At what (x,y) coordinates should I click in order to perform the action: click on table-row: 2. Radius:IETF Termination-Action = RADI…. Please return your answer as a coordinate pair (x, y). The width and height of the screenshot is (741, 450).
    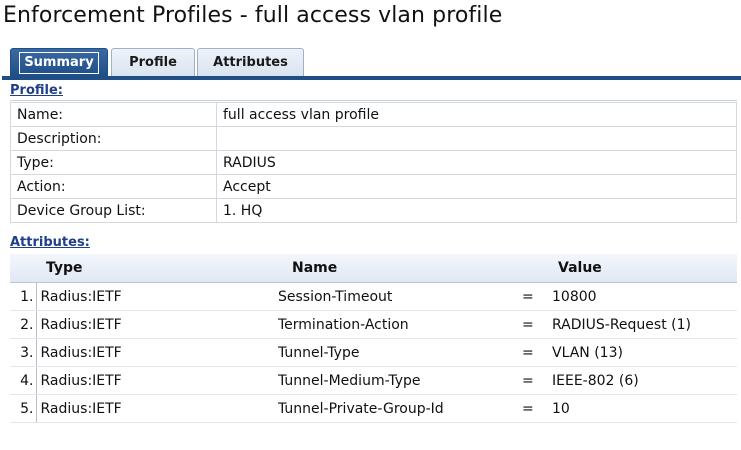
    Looking at the image, I should click on (373, 324).